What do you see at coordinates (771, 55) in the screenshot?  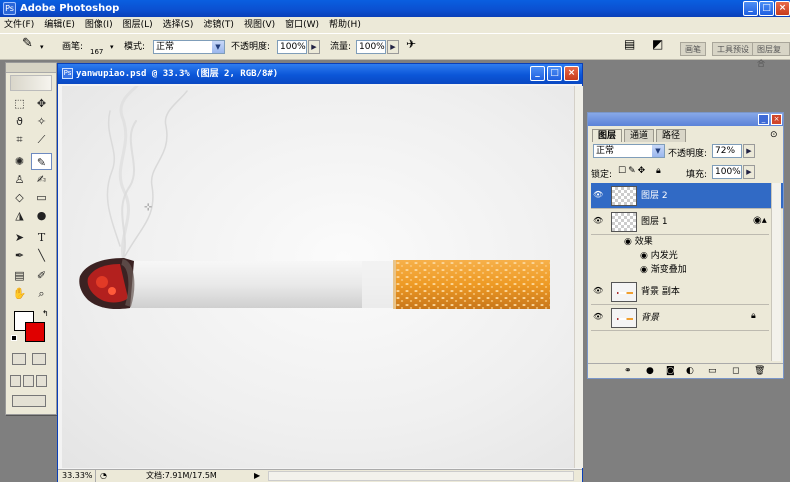 I see `tab-layer-comps: 图层复合` at bounding box center [771, 55].